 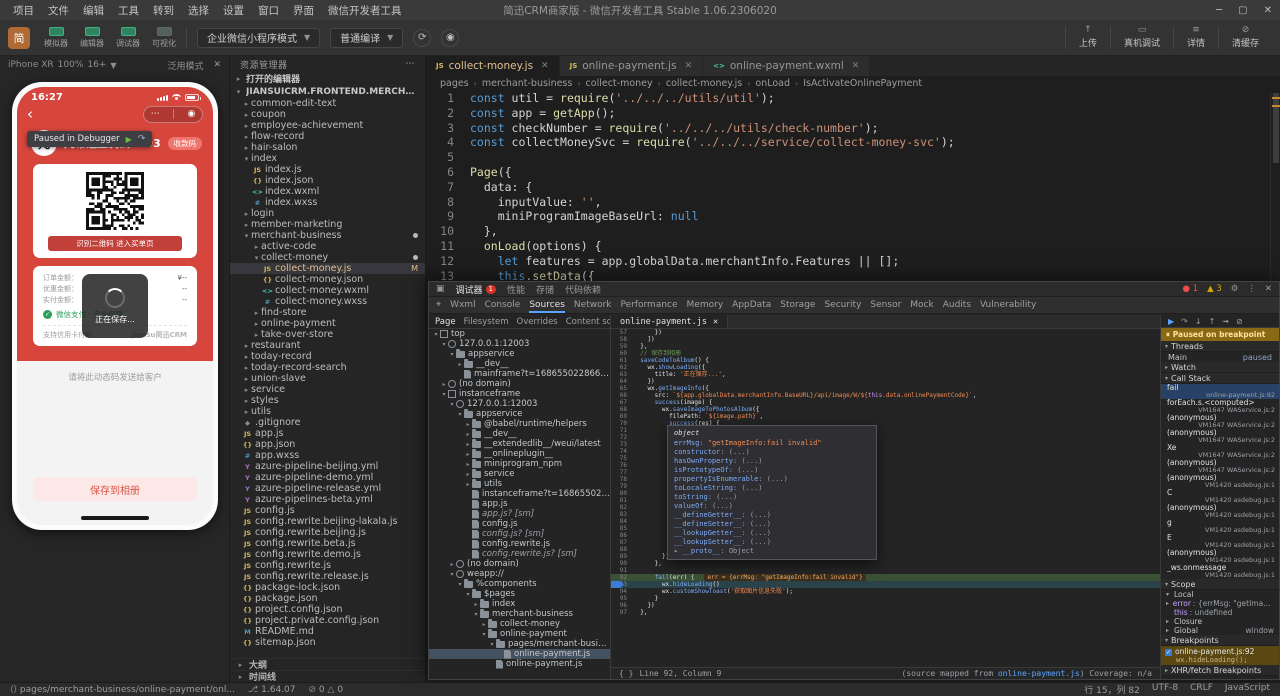 What do you see at coordinates (129, 139) in the screenshot?
I see `resume-script-icon: ▶` at bounding box center [129, 139].